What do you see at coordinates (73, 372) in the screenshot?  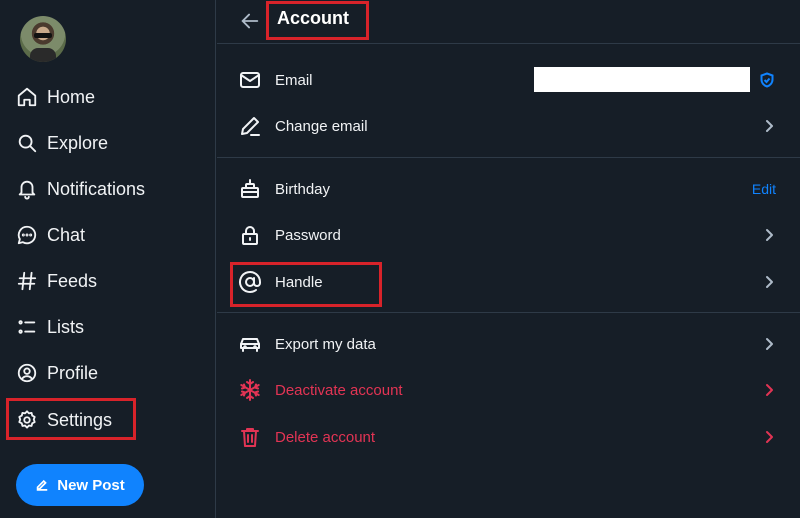 I see `sidebar-item-label: Profile` at bounding box center [73, 372].